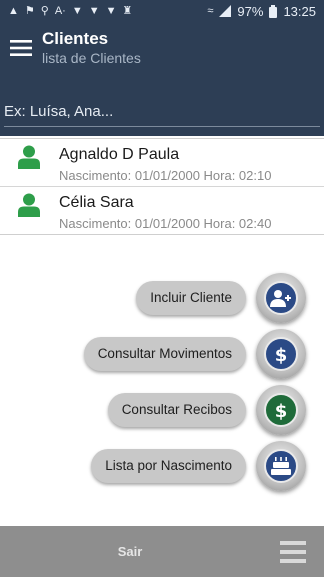  I want to click on search-area, so click(162, 105).